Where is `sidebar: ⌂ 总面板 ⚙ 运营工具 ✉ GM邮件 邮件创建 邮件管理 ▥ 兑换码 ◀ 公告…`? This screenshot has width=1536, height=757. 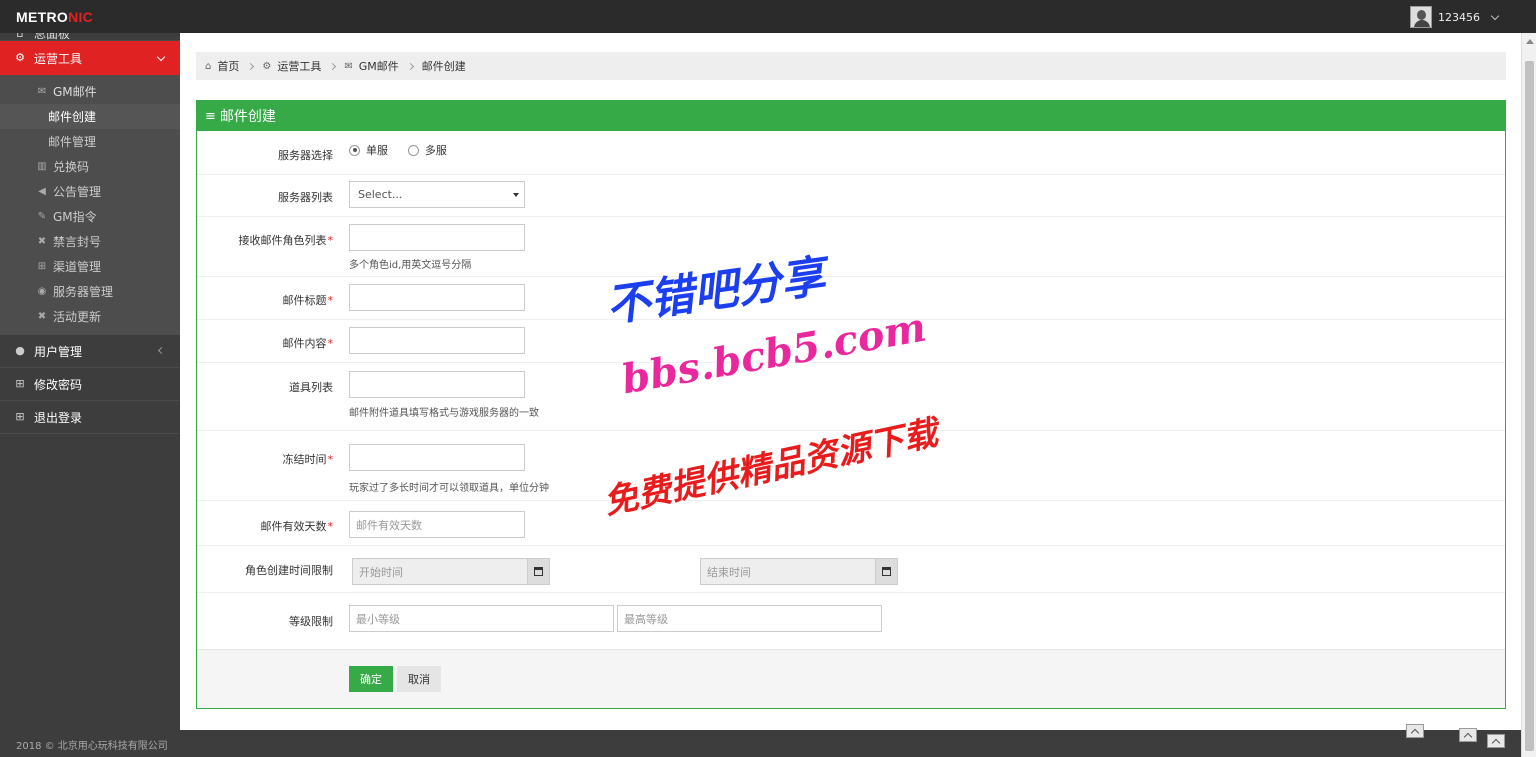 sidebar: ⌂ 总面板 ⚙ 运营工具 ✉ GM邮件 邮件创建 邮件管理 ▥ 兑换码 ◀ 公告… is located at coordinates (90, 381).